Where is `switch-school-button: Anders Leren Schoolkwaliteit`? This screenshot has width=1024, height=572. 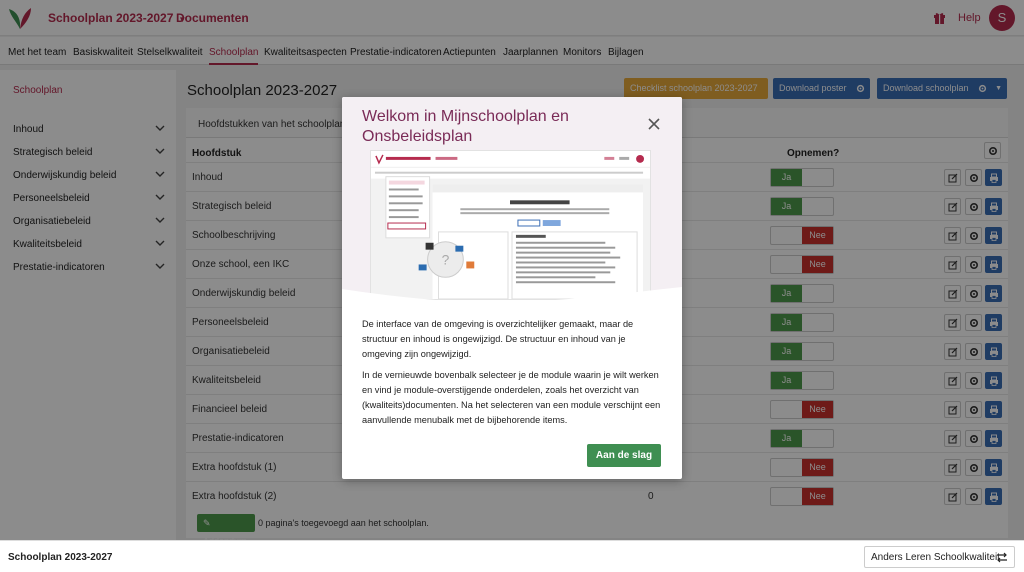 switch-school-button: Anders Leren Schoolkwaliteit is located at coordinates (939, 557).